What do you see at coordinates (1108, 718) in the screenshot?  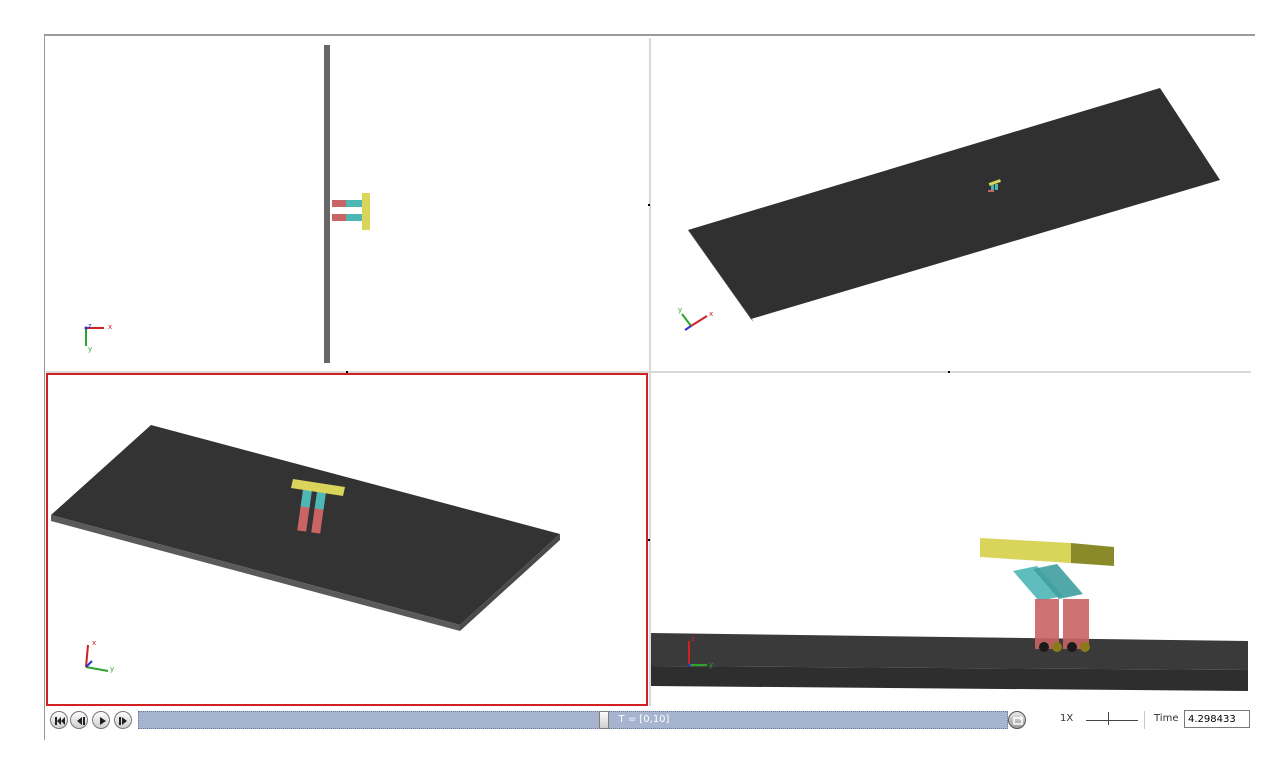 I see `speed-slider-knob` at bounding box center [1108, 718].